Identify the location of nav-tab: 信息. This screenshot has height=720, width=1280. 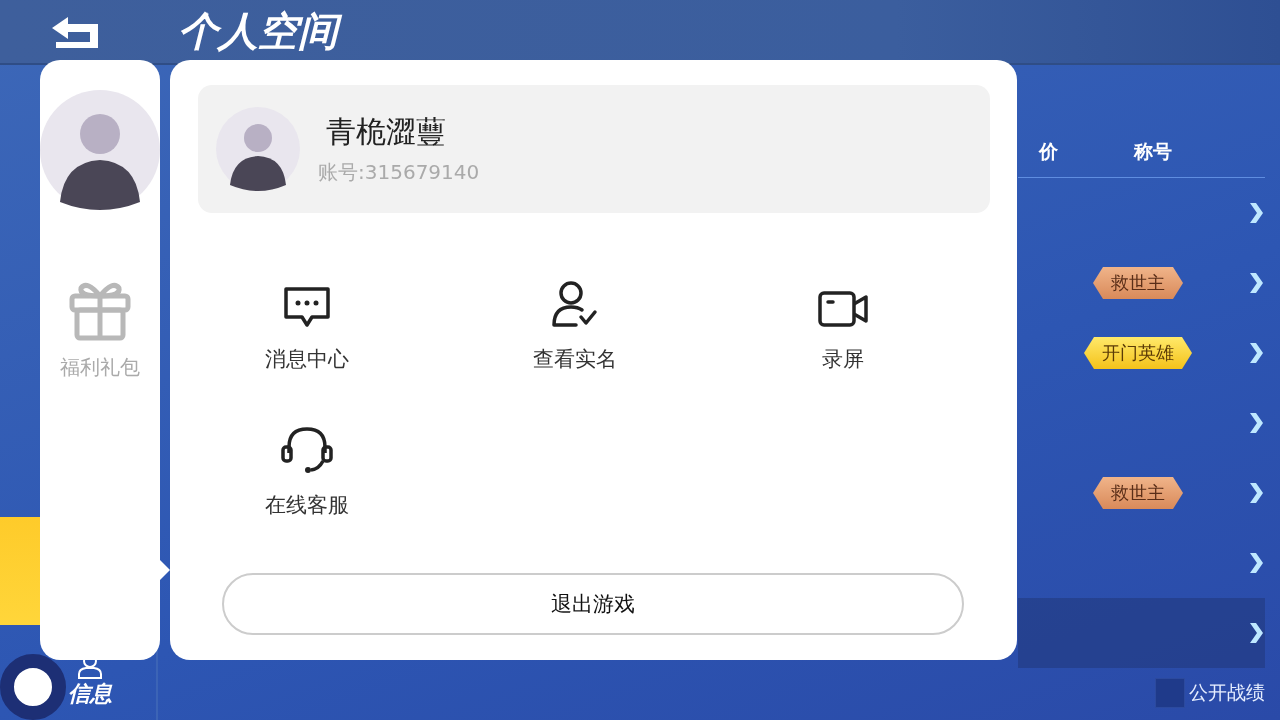
(90, 681).